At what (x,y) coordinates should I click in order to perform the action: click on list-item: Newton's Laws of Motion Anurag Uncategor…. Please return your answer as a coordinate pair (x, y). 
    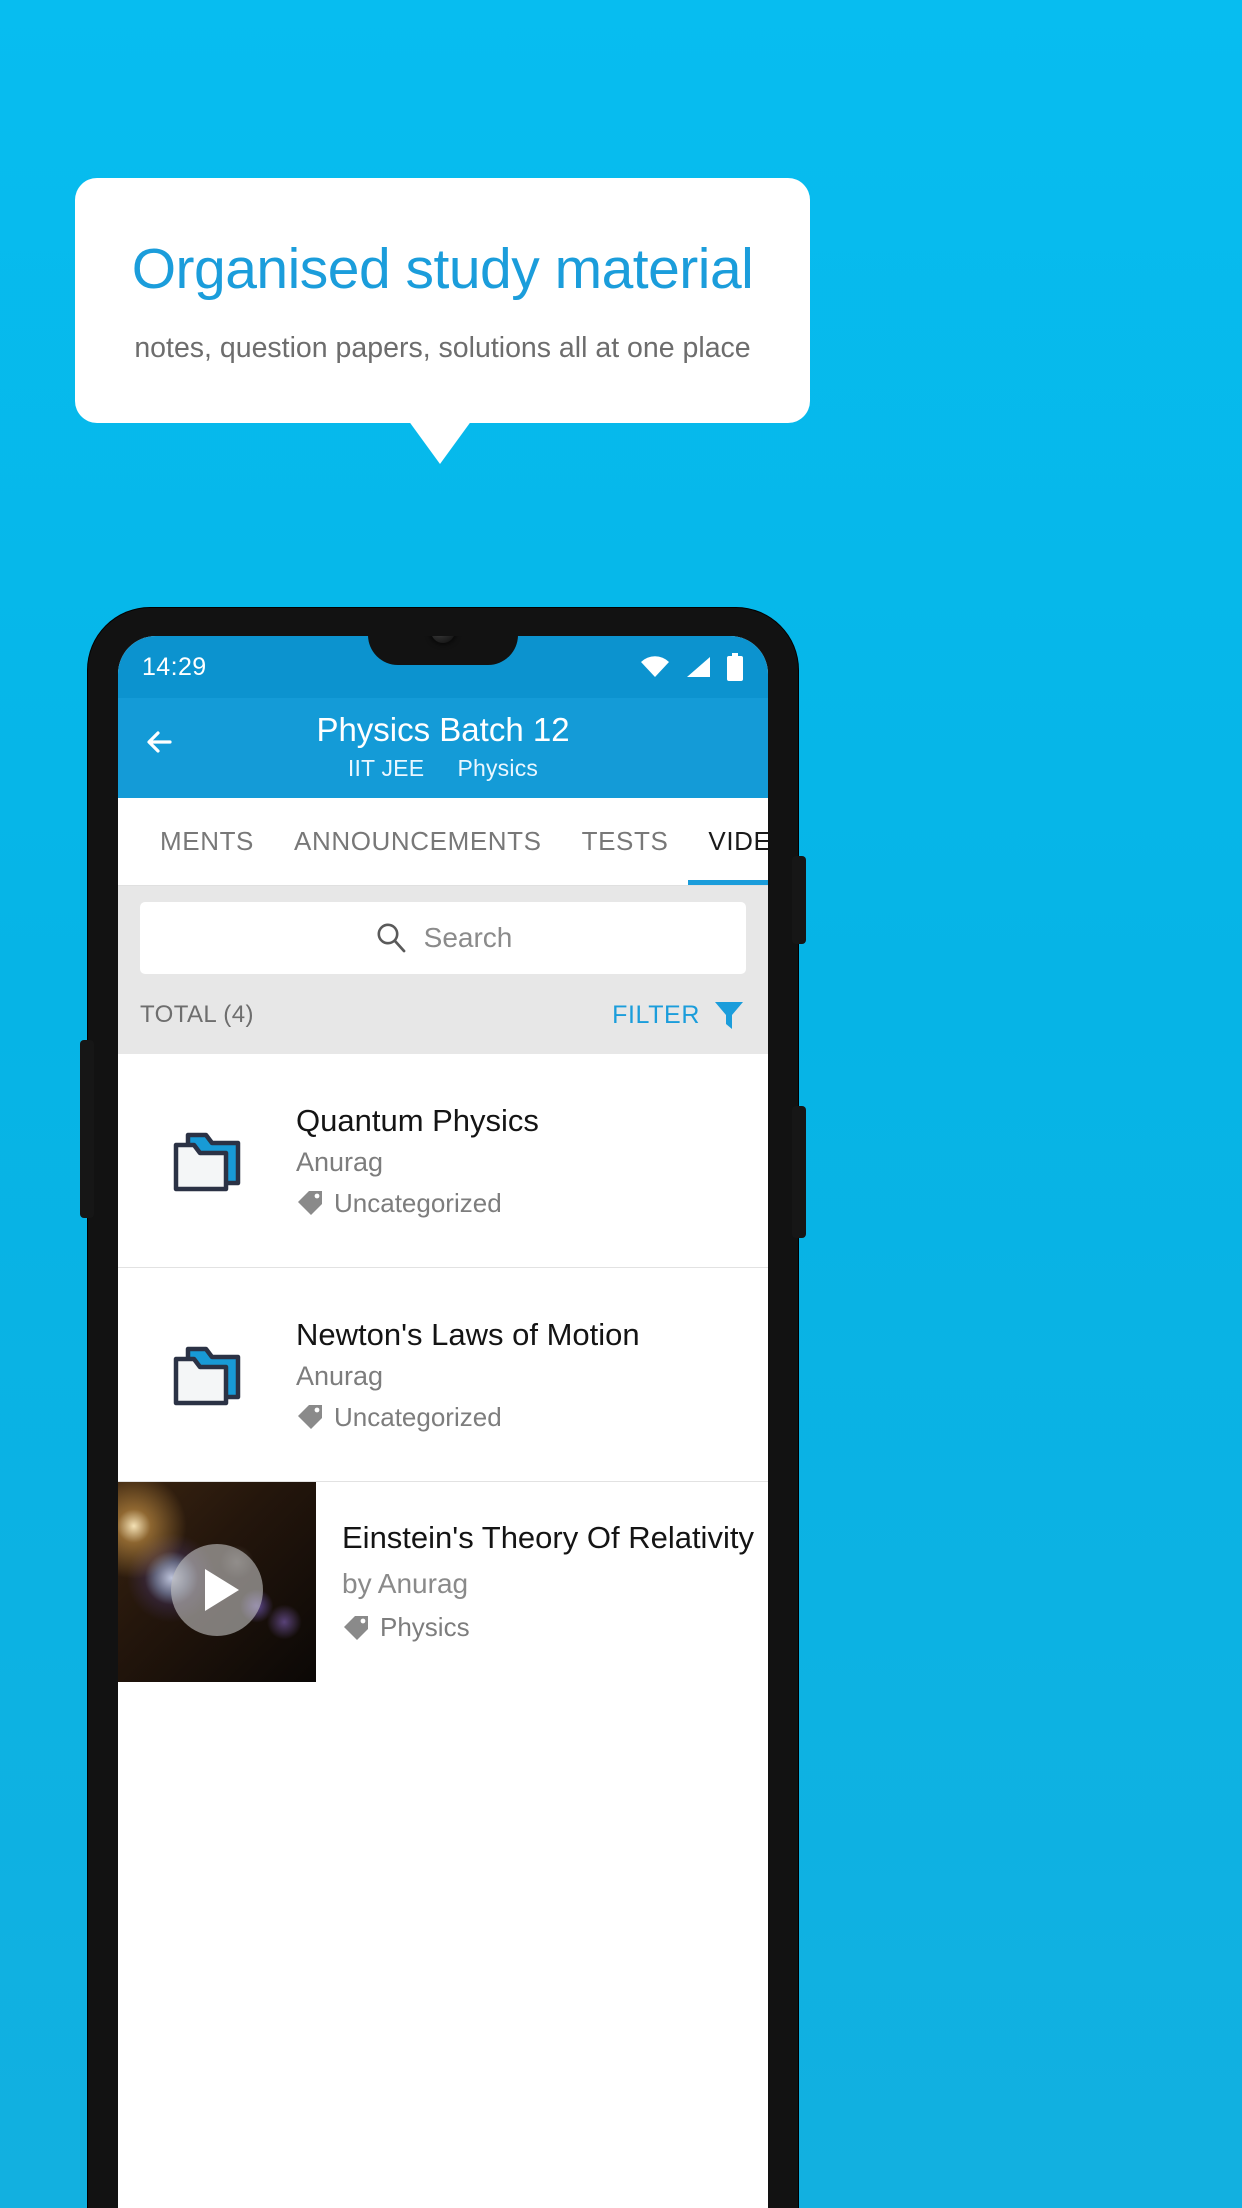
    Looking at the image, I should click on (443, 1375).